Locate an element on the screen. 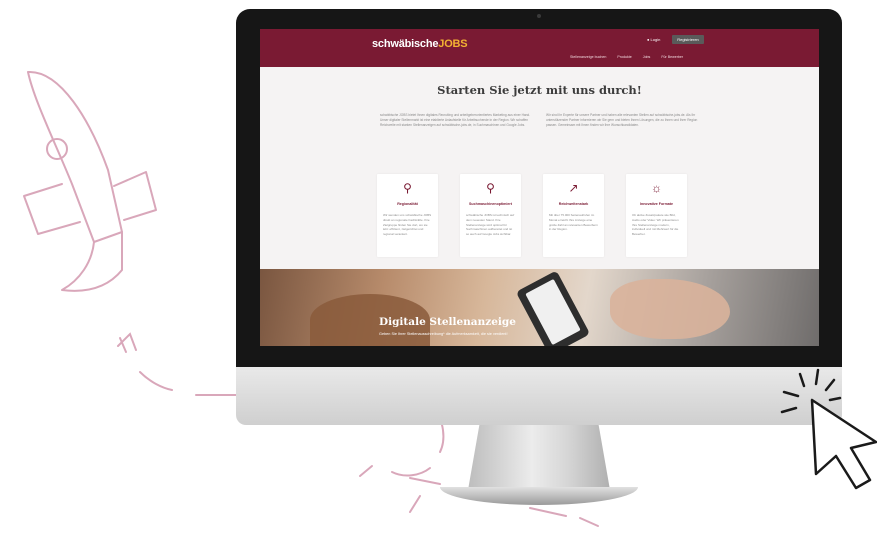  click-burst-icon is located at coordinates (811, 391).